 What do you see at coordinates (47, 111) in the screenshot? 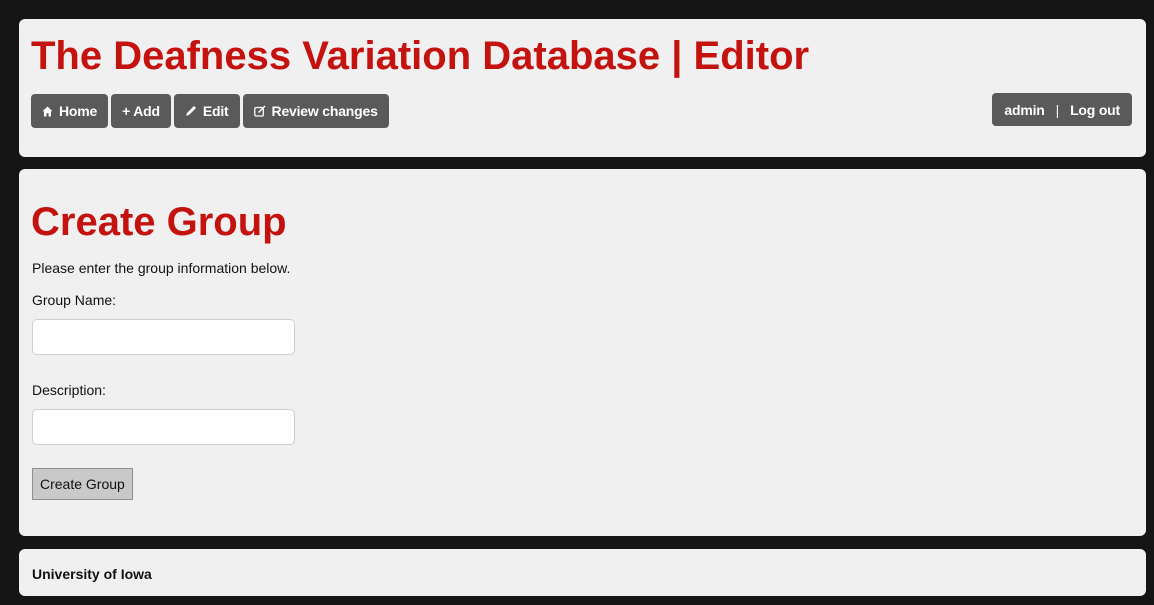
I see `home-icon` at bounding box center [47, 111].